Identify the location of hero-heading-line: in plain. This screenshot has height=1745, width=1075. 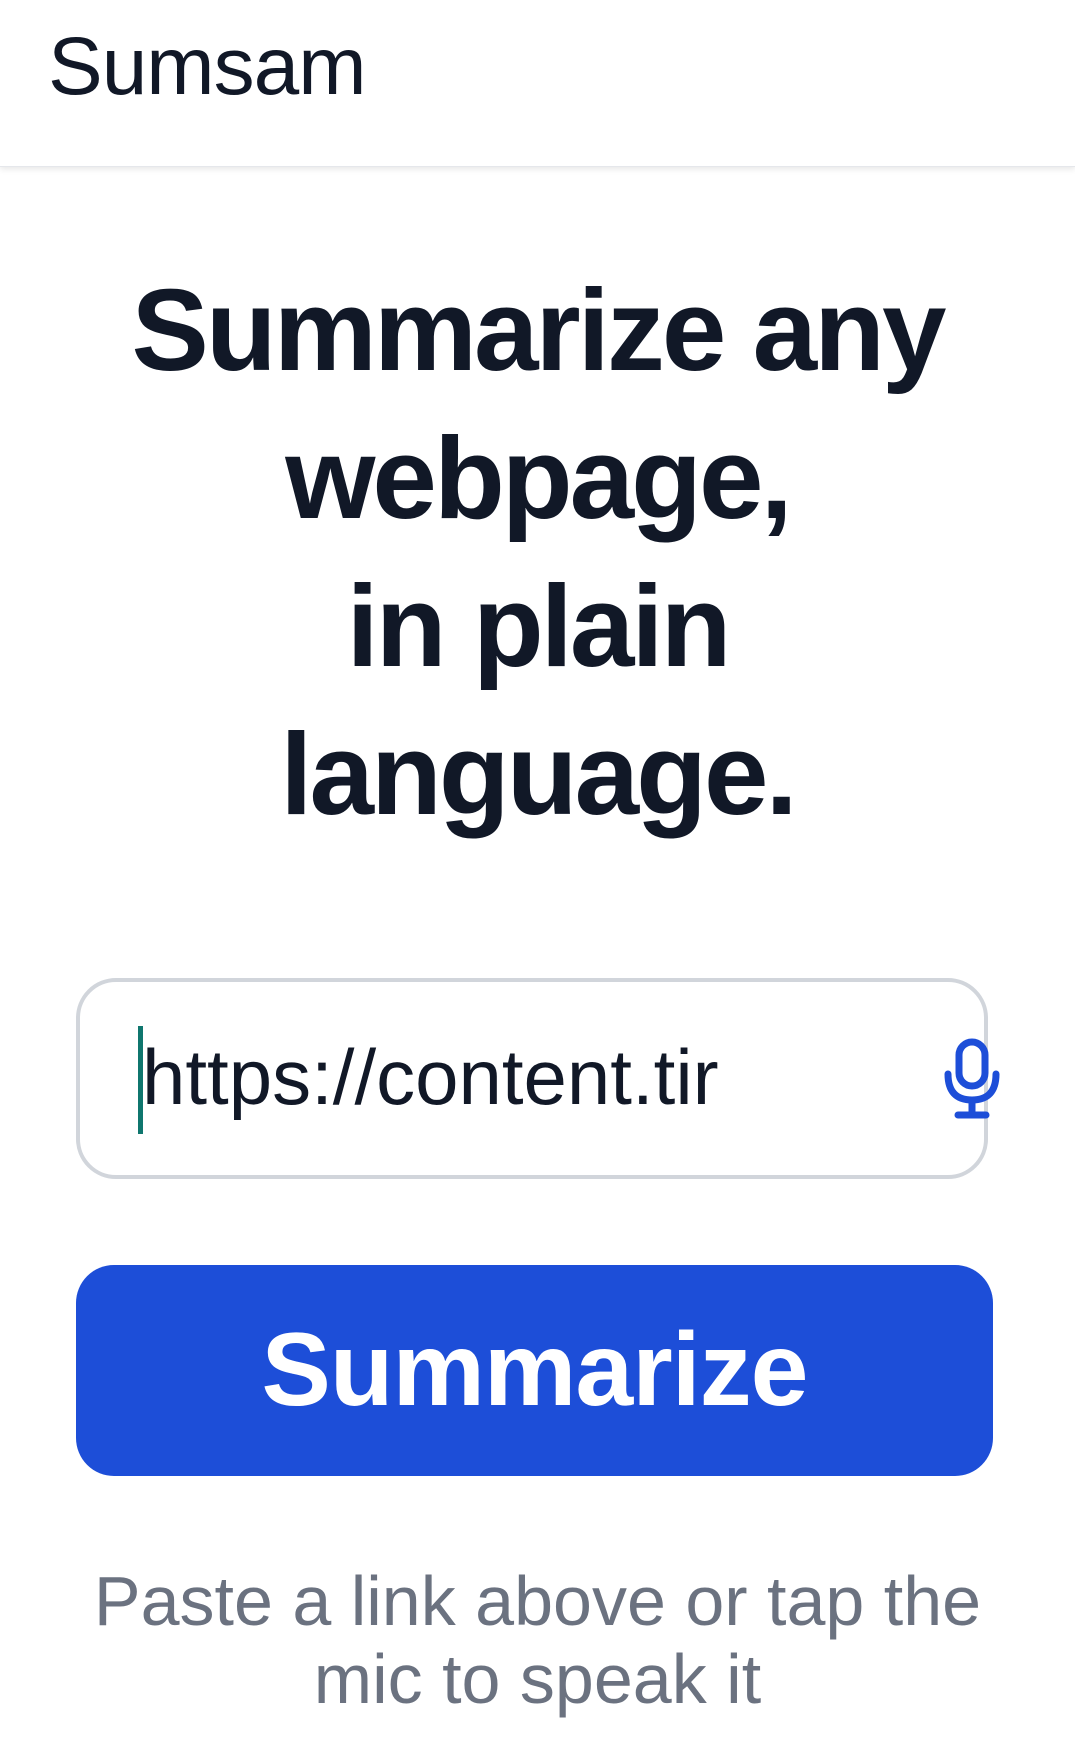
(539, 626).